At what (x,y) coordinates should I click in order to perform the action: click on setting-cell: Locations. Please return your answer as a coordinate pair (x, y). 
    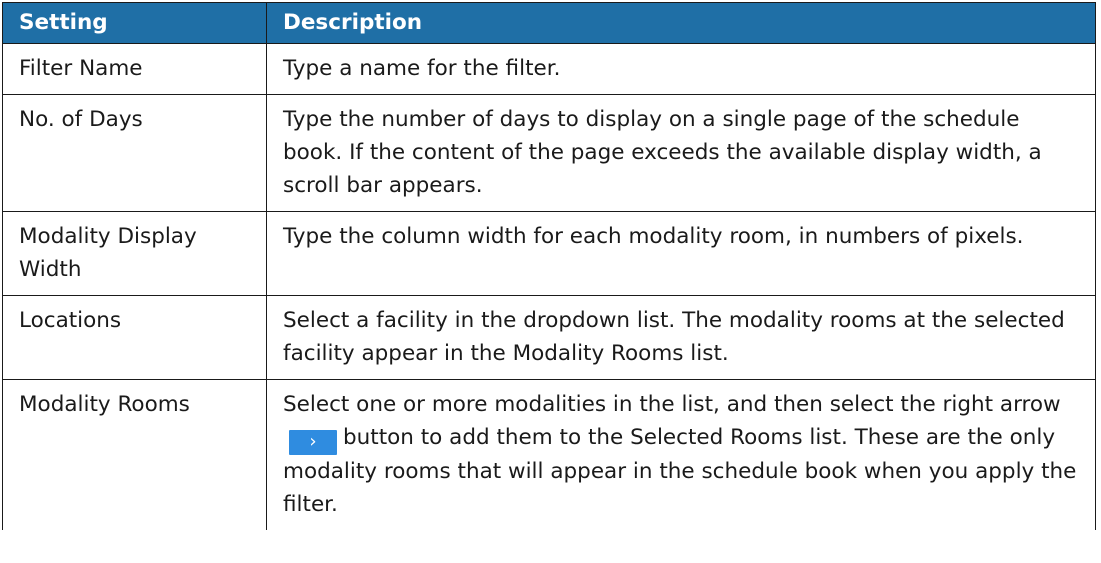
    Looking at the image, I should click on (134, 337).